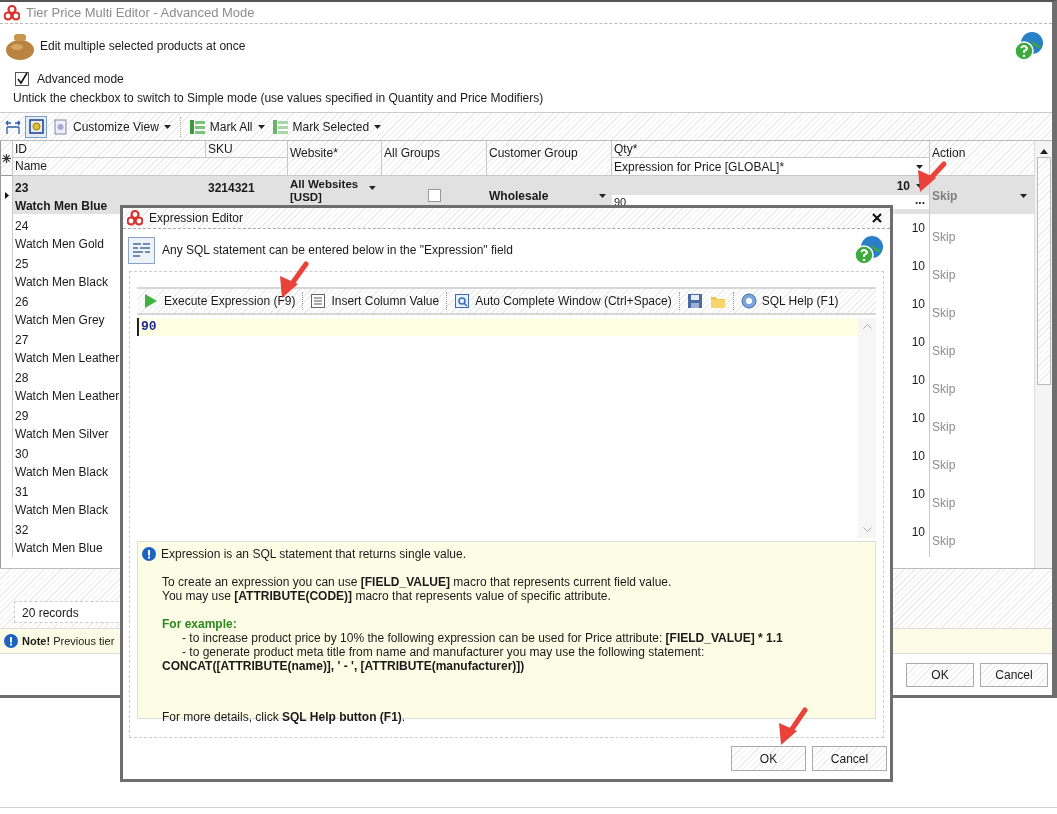 The width and height of the screenshot is (1057, 814). I want to click on table-cell-text: 28, so click(22, 378).